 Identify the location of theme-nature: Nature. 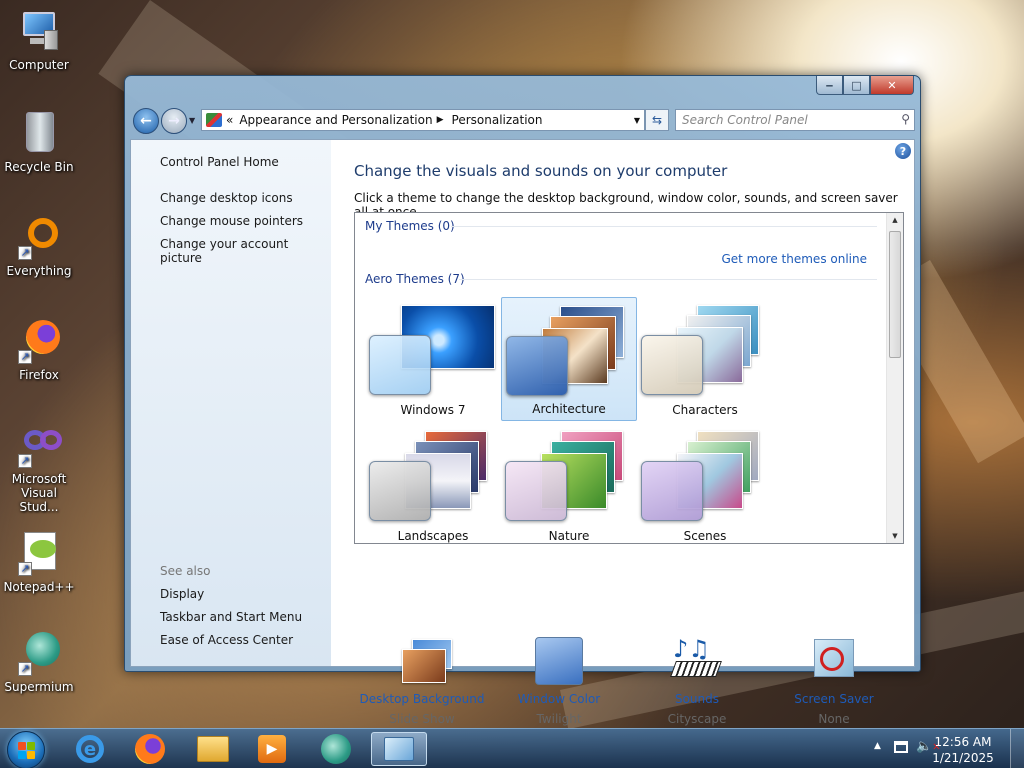
(569, 483).